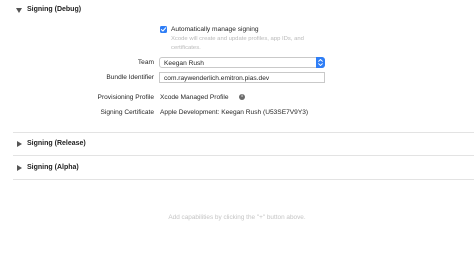 Image resolution: width=474 pixels, height=259 pixels. Describe the element at coordinates (145, 62) in the screenshot. I see `team-label: Team` at that location.